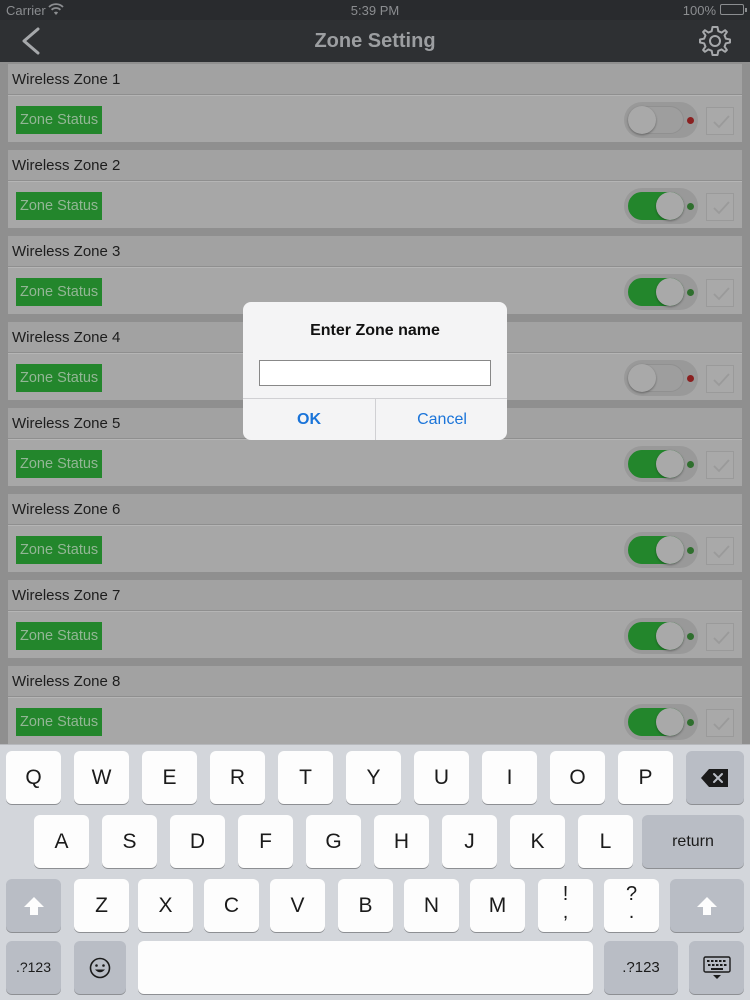 The width and height of the screenshot is (750, 1000). What do you see at coordinates (365, 905) in the screenshot?
I see `key-b: B` at bounding box center [365, 905].